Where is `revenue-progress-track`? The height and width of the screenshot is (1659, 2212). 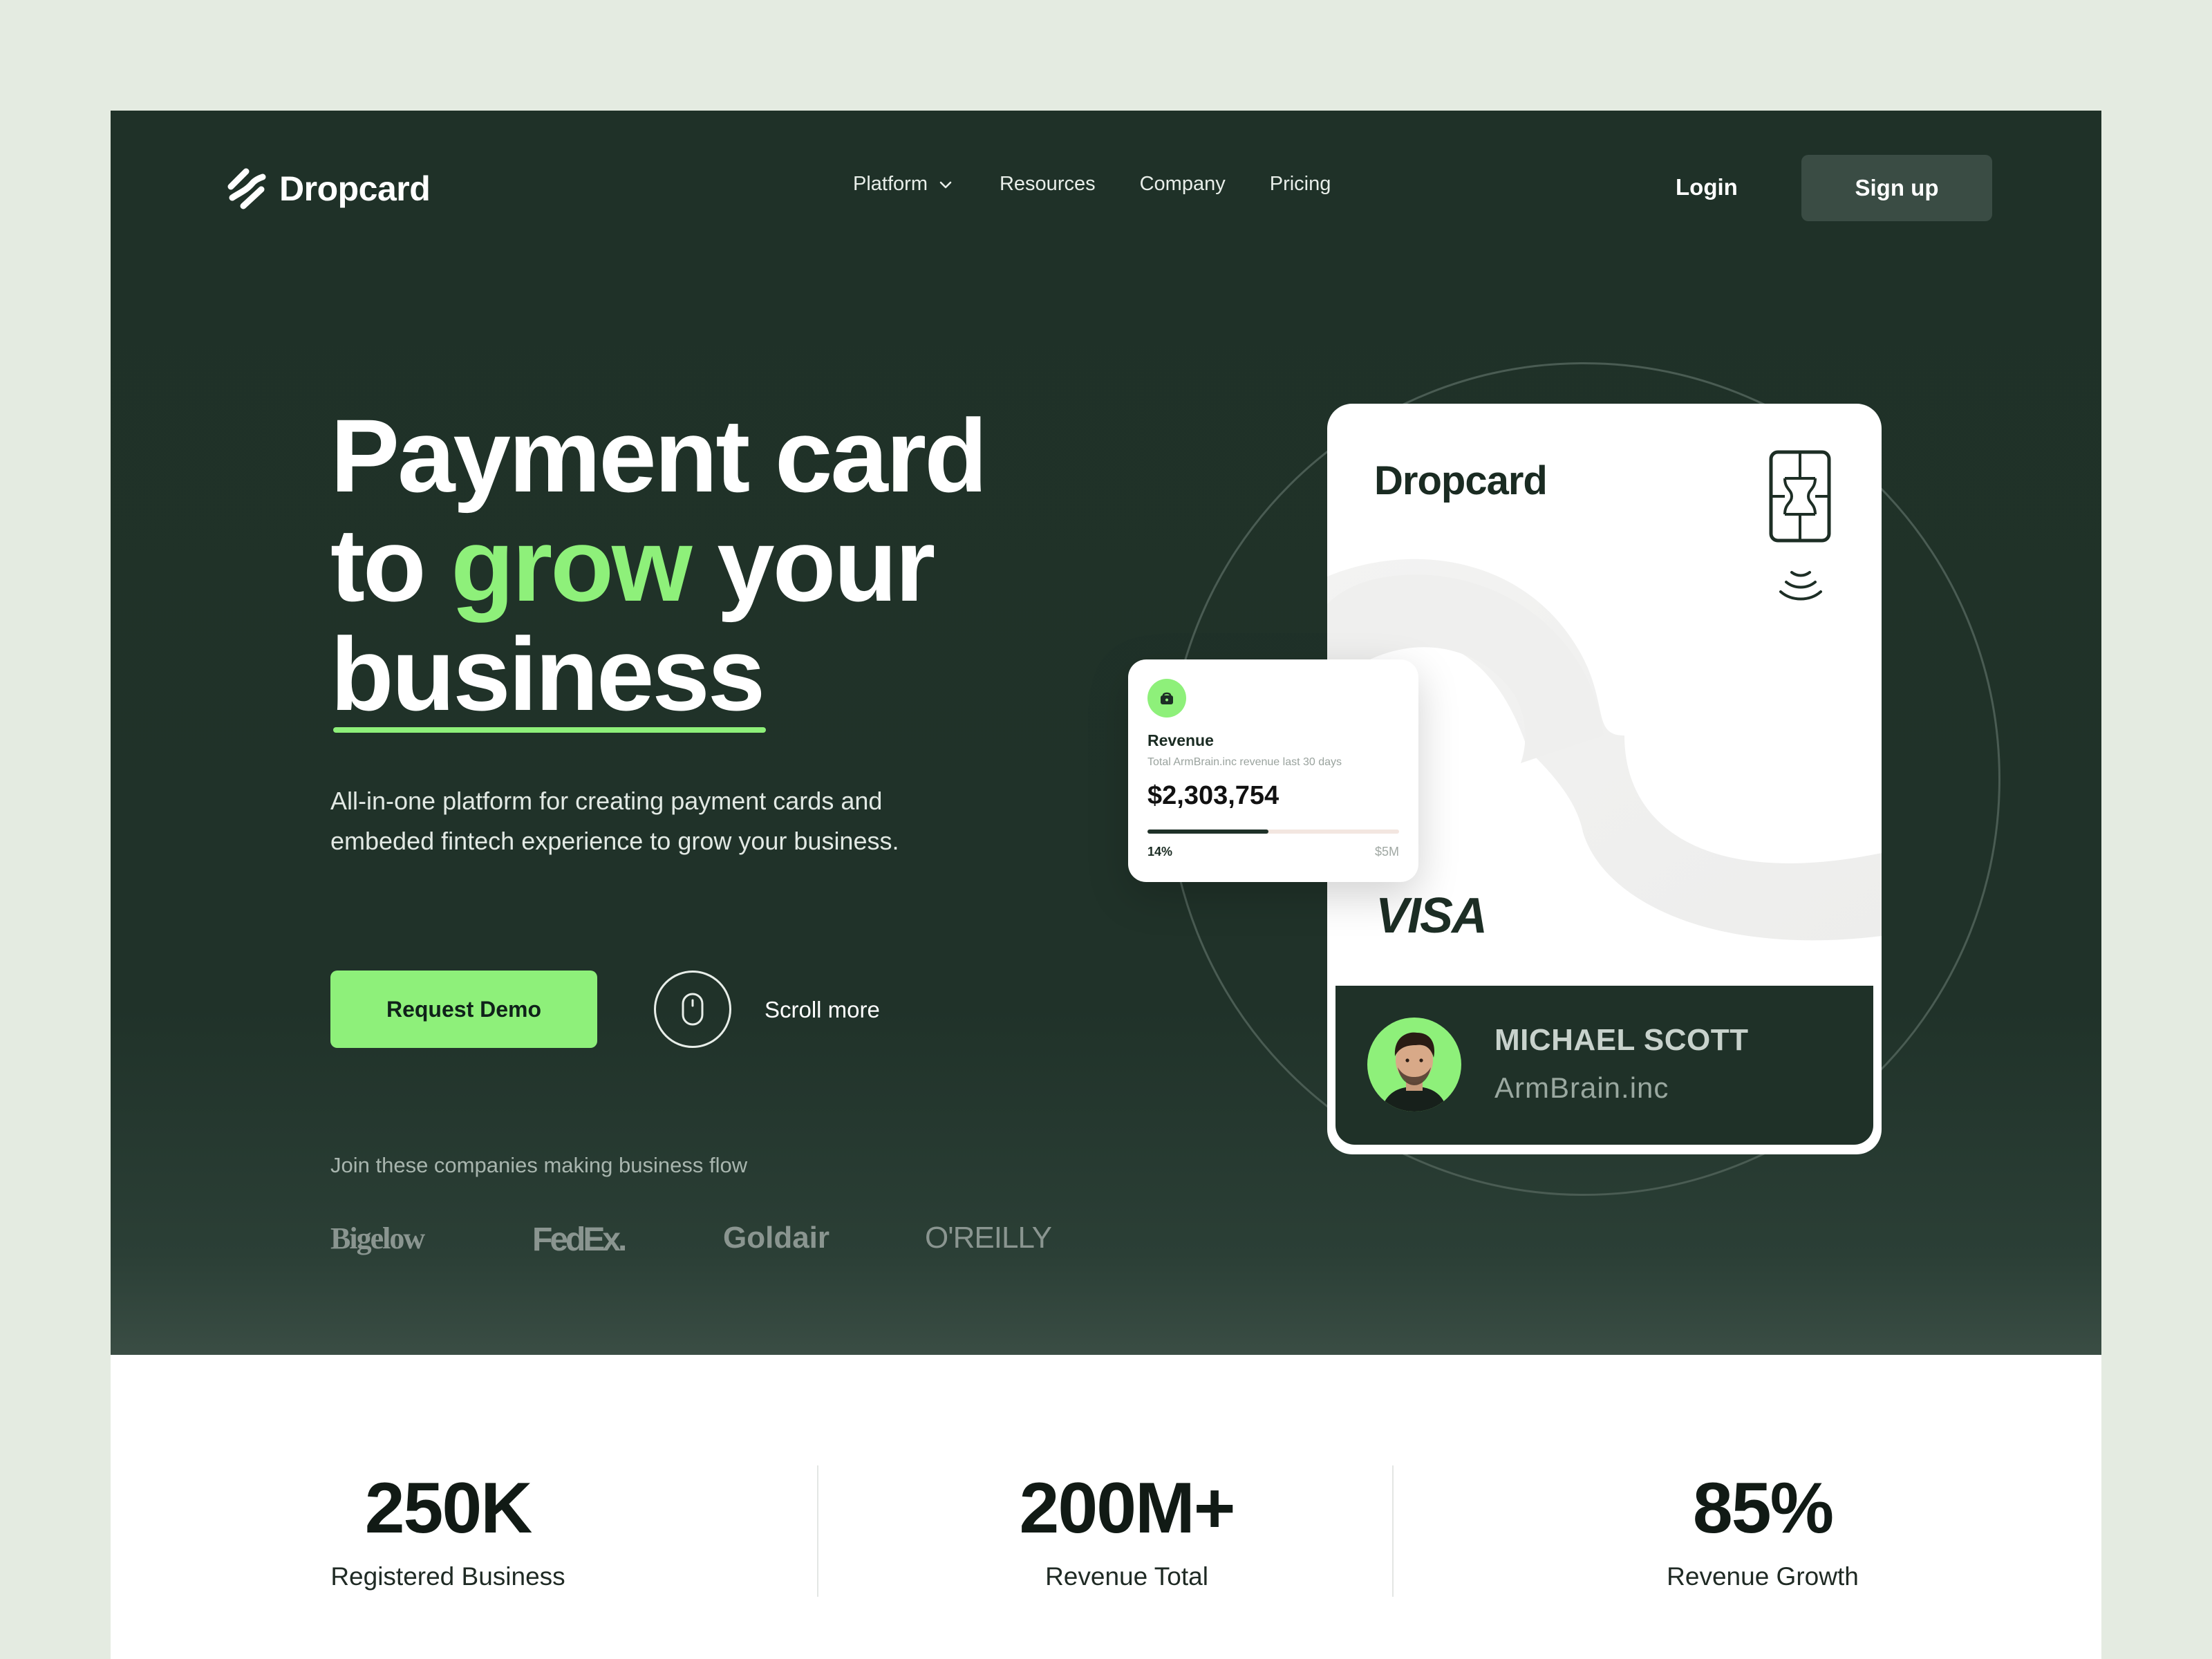 revenue-progress-track is located at coordinates (1273, 832).